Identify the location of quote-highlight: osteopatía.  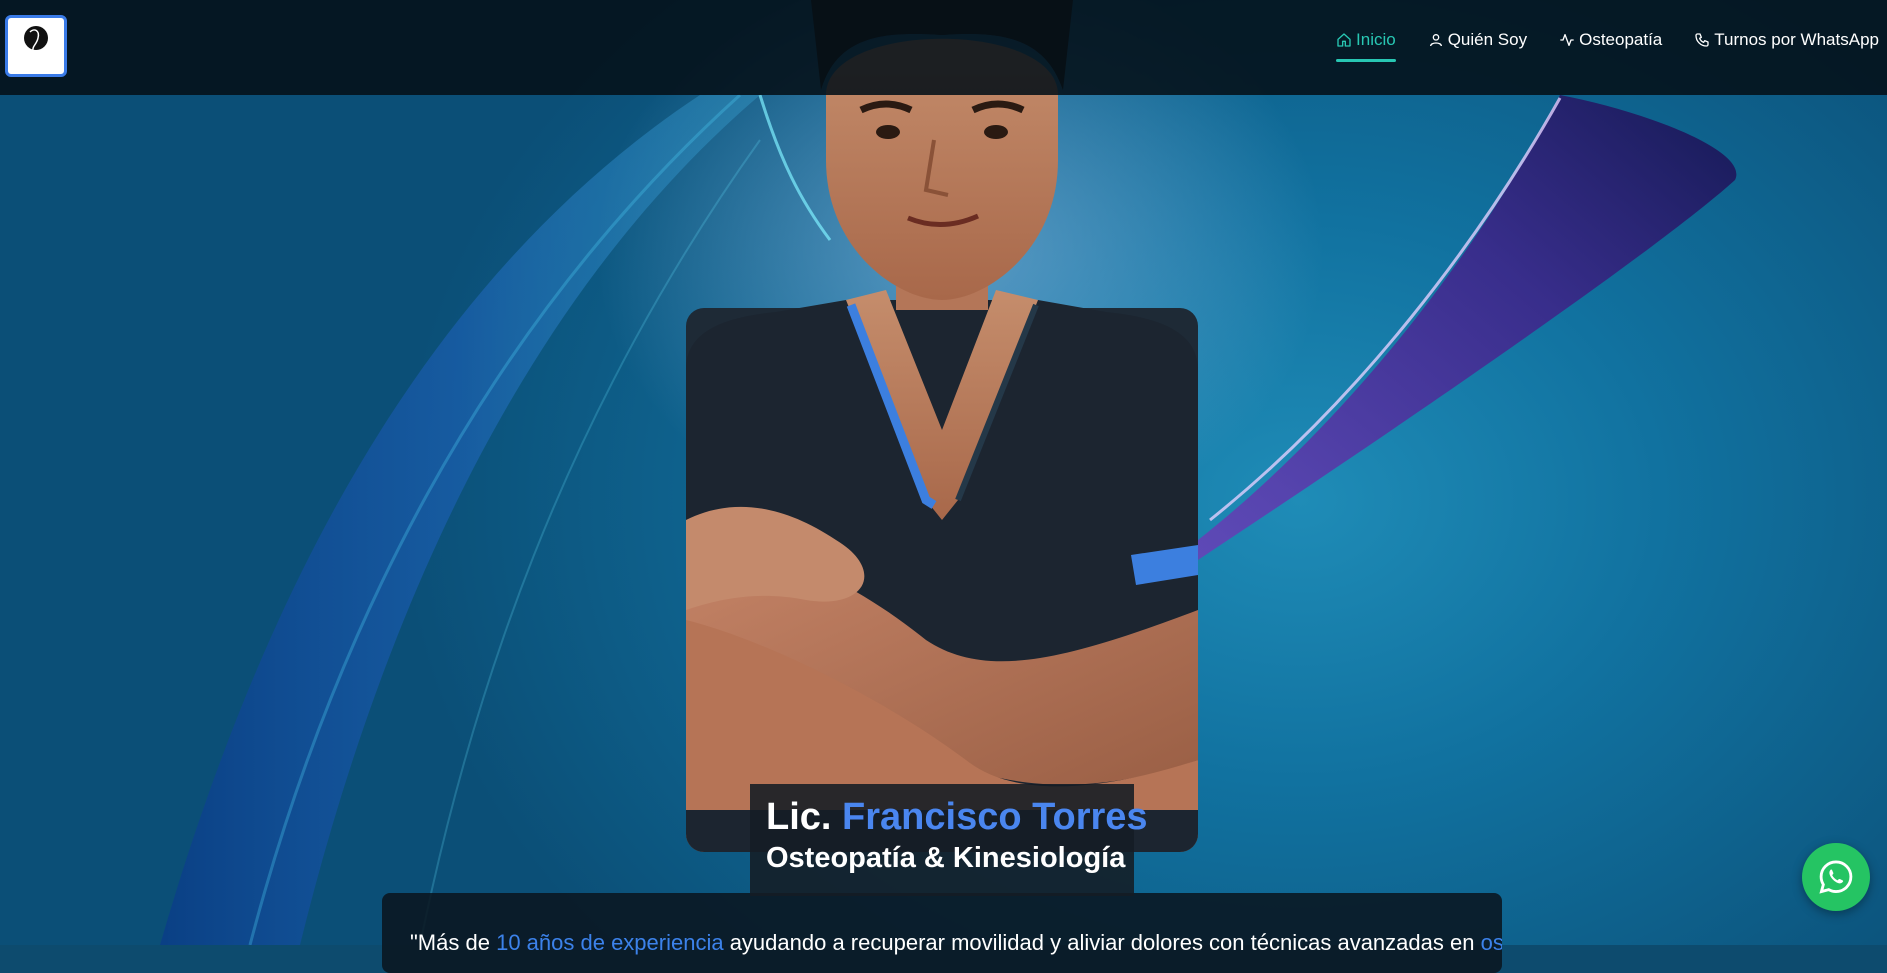
(1491, 942).